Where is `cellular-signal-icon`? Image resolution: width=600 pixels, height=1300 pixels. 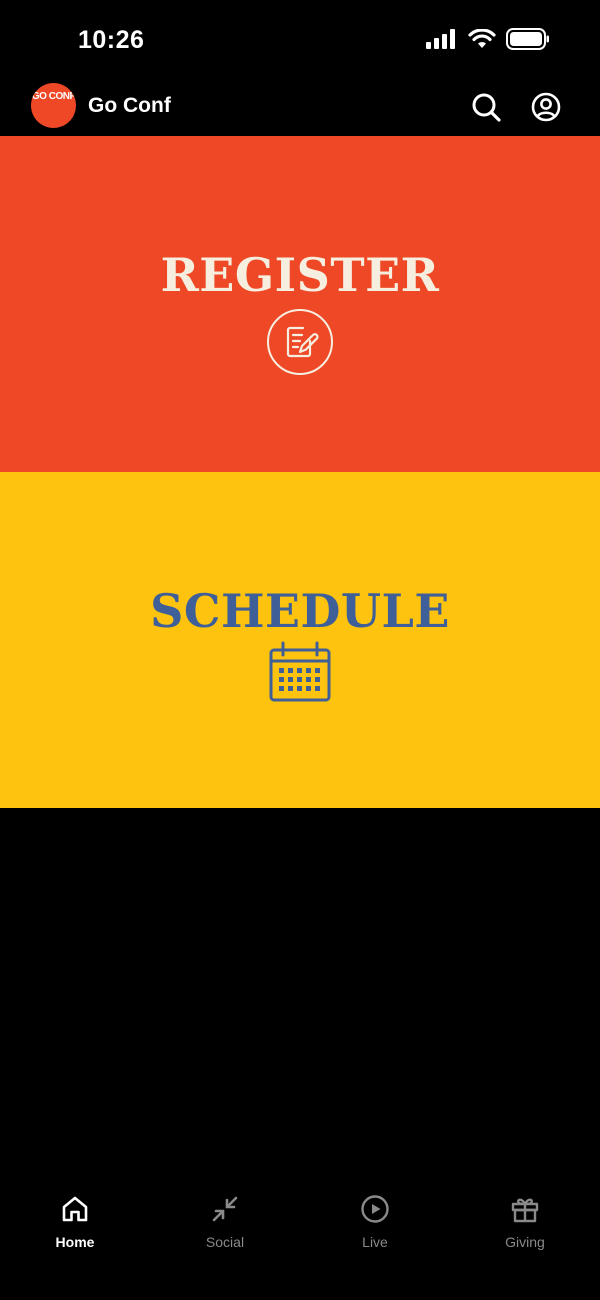
cellular-signal-icon is located at coordinates (440, 39).